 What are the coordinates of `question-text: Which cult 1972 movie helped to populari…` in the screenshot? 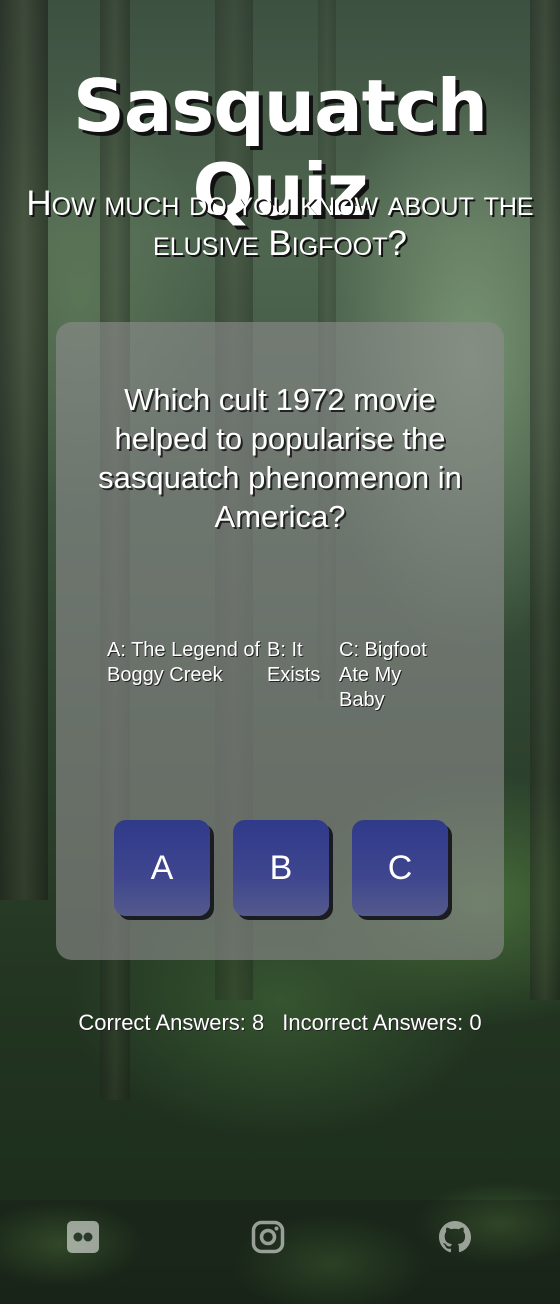 It's located at (280, 458).